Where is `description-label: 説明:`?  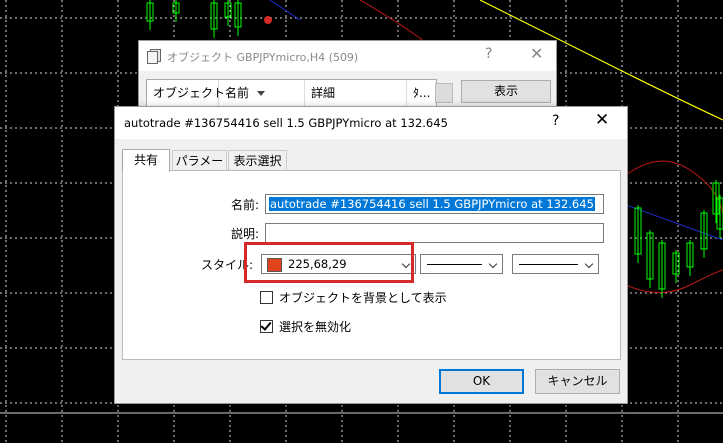 description-label: 説明: is located at coordinates (244, 234).